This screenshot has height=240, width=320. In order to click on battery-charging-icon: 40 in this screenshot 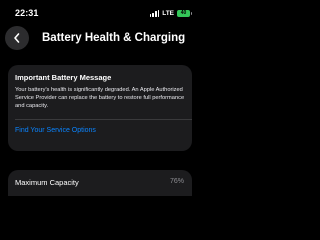, I will do `click(184, 13)`.